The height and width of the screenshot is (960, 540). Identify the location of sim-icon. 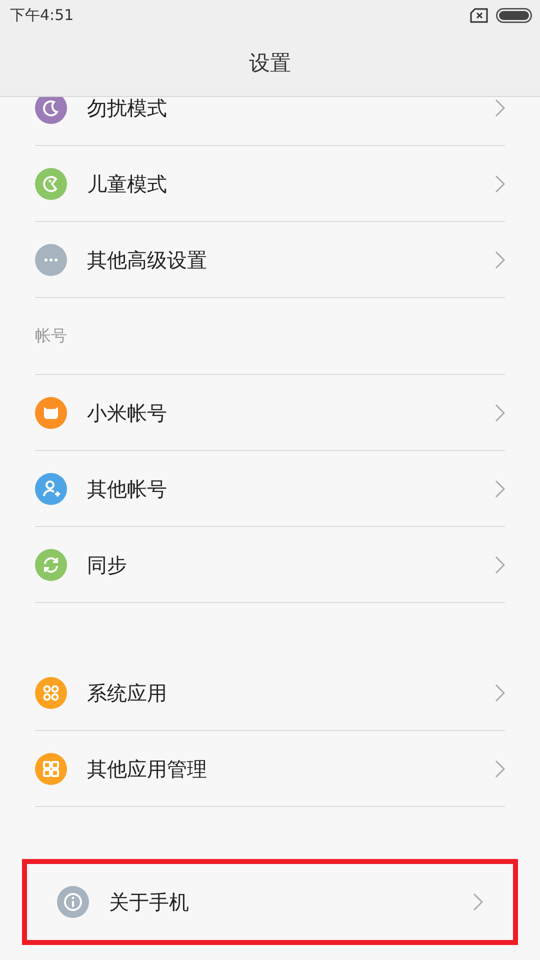
(479, 15).